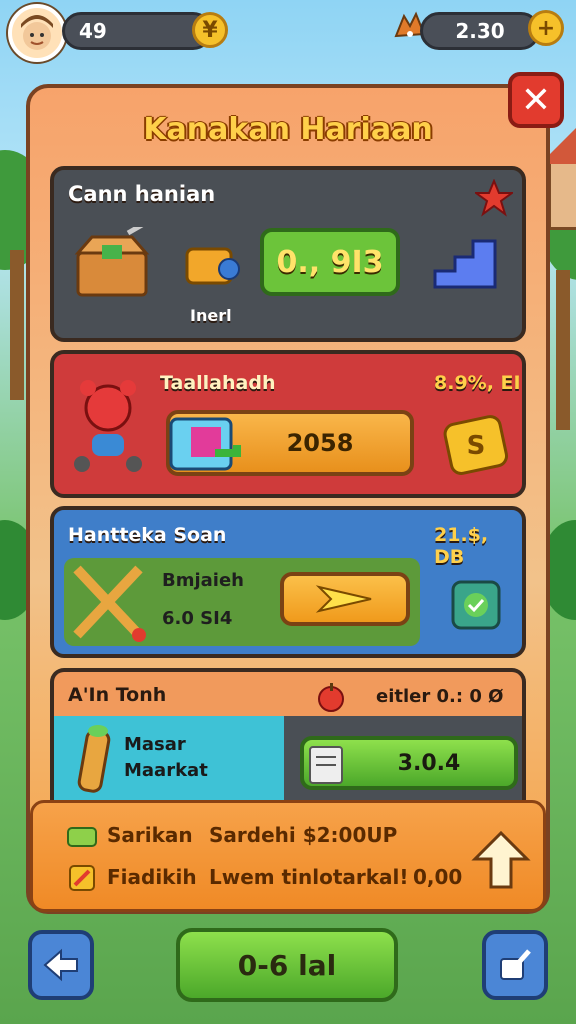 This screenshot has width=576, height=1024. What do you see at coordinates (152, 877) in the screenshot?
I see `footer-row-2-a: Fiadikih` at bounding box center [152, 877].